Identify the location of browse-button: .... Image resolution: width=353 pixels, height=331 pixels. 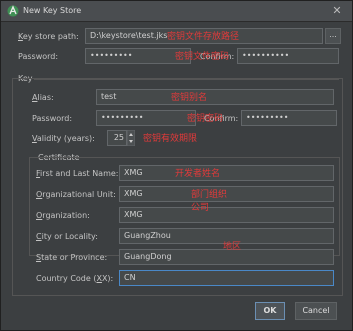
(333, 36).